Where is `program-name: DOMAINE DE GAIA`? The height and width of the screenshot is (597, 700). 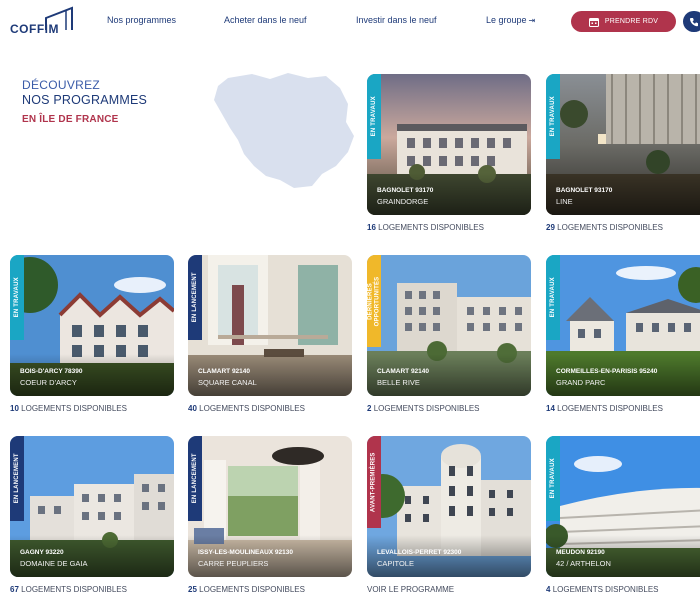 program-name: DOMAINE DE GAIA is located at coordinates (54, 563).